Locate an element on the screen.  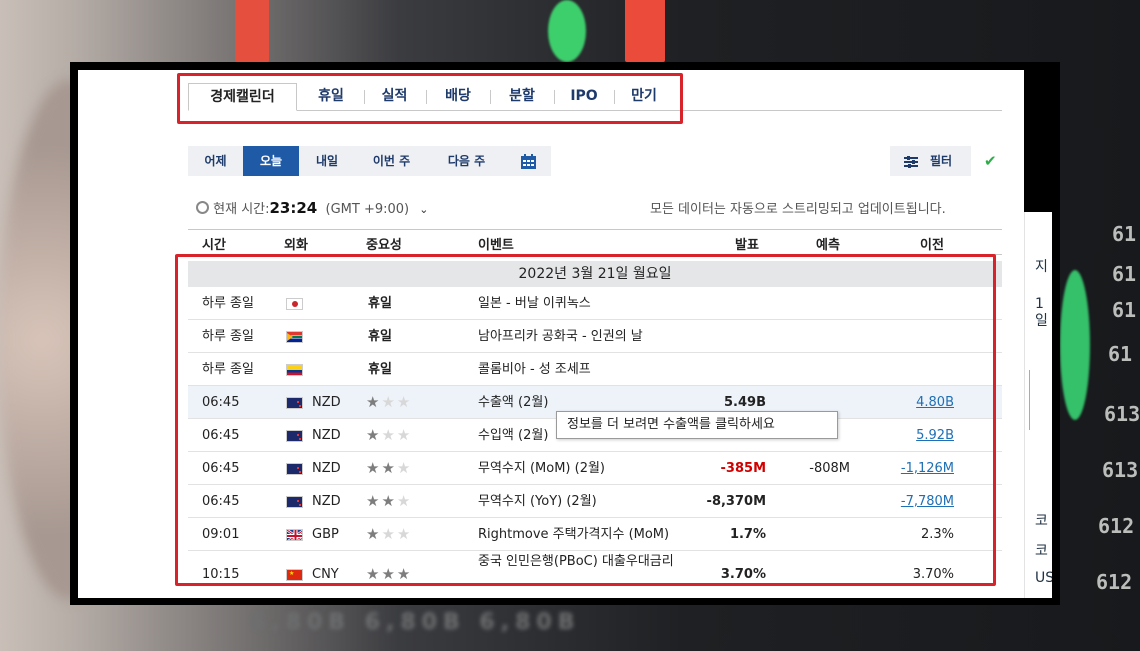
background-blur-text: 6,80B 6,80B 6,80B is located at coordinates (415, 622).